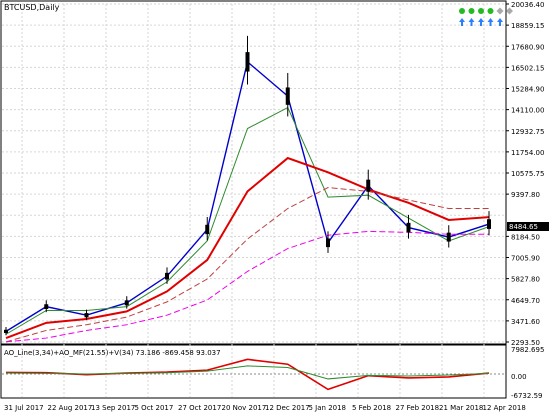  What do you see at coordinates (244, 408) in the screenshot?
I see `time-tick-label: 20 Nov 2017` at bounding box center [244, 408].